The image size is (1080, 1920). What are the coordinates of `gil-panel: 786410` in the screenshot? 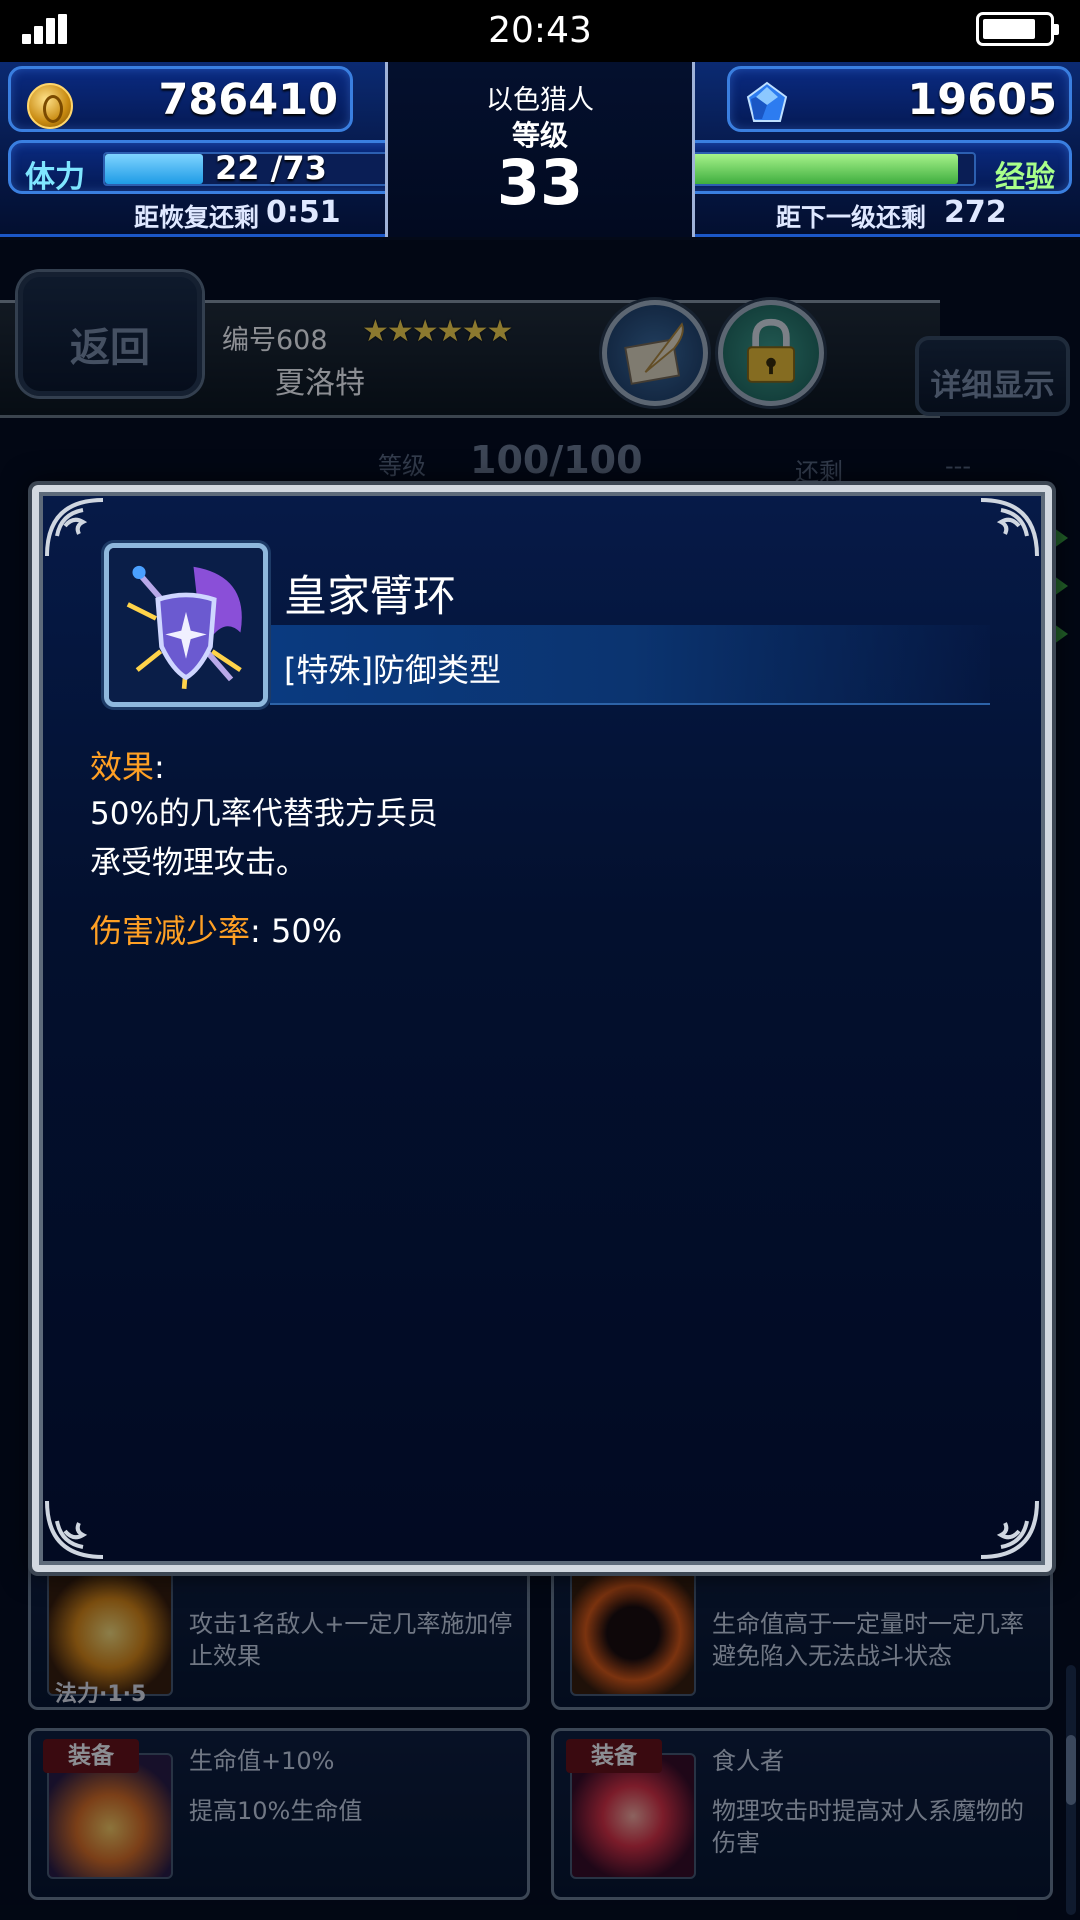 It's located at (180, 99).